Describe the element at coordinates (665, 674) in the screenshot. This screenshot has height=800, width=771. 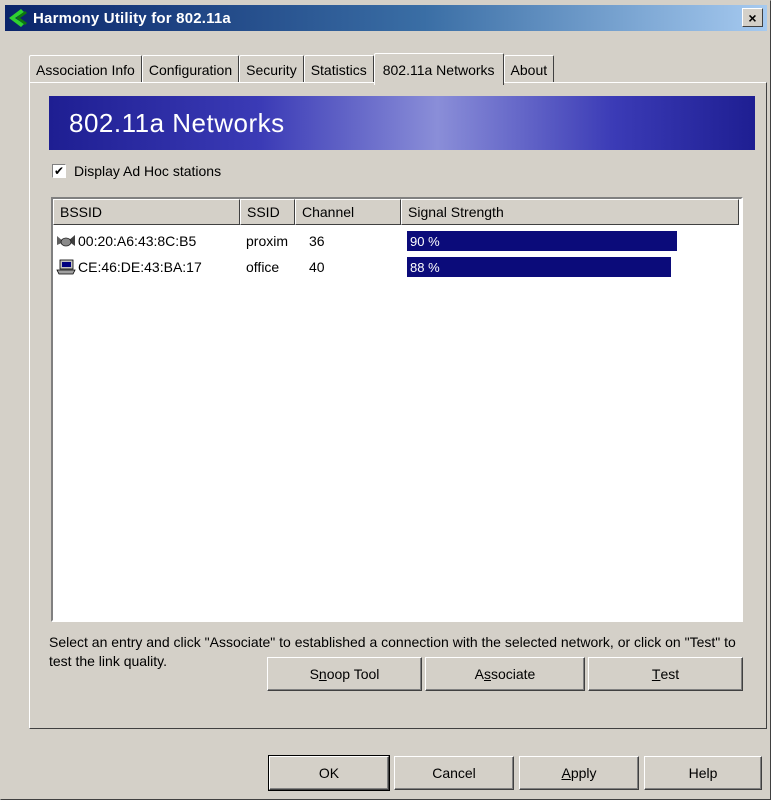
I see `test-button: Test` at that location.